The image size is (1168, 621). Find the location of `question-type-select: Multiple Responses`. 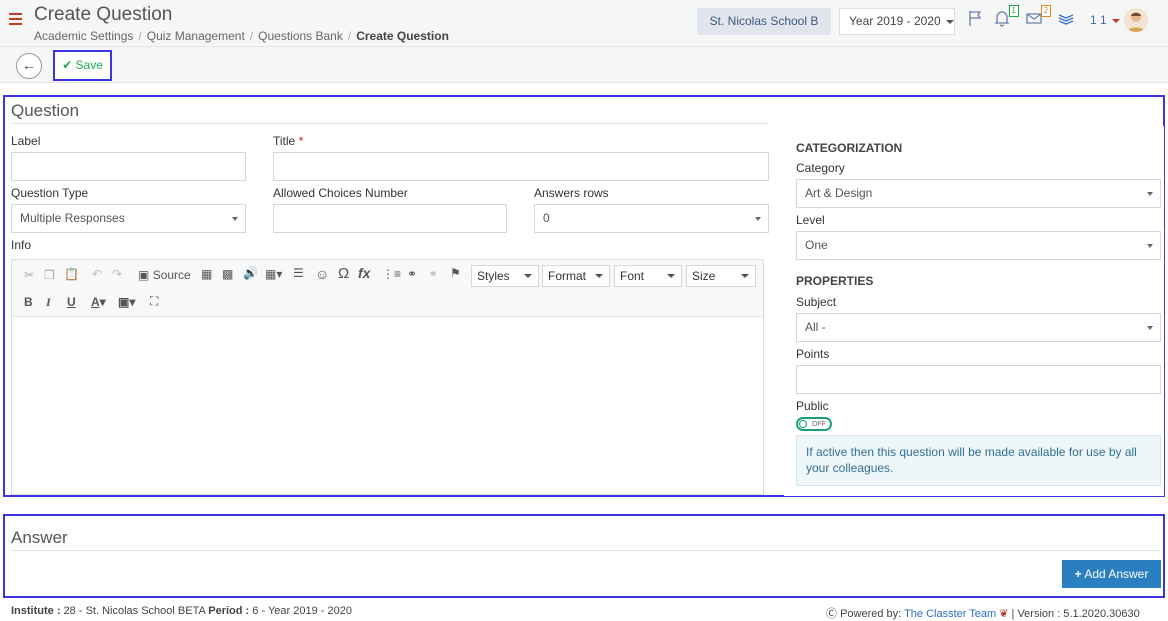

question-type-select: Multiple Responses is located at coordinates (128, 218).